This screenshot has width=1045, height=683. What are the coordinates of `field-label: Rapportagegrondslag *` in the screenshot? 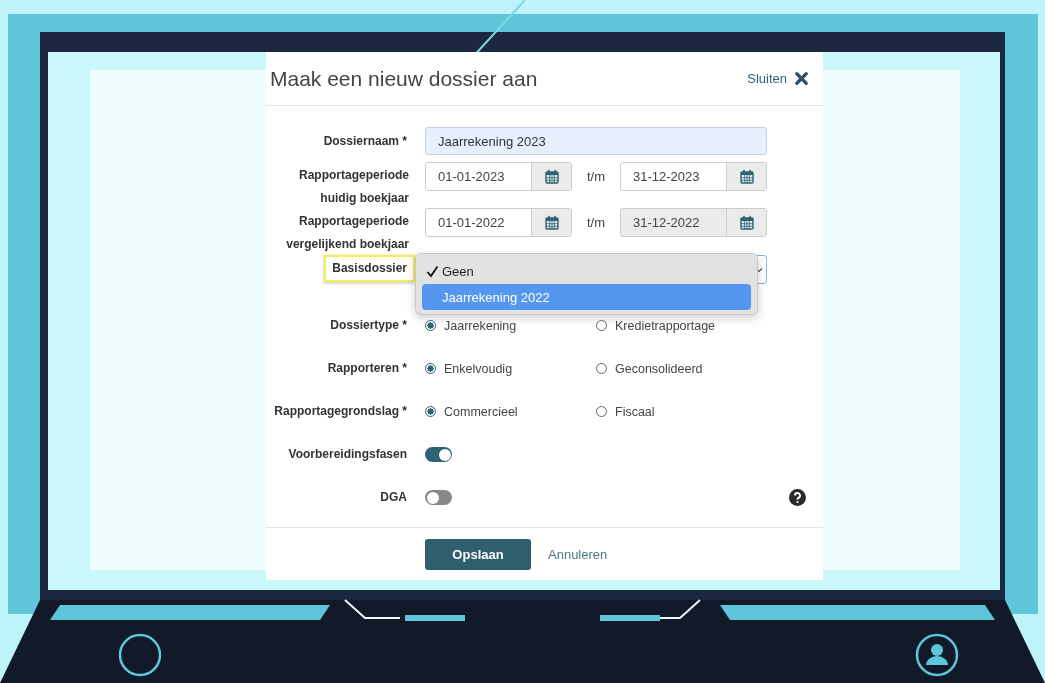 It's located at (340, 411).